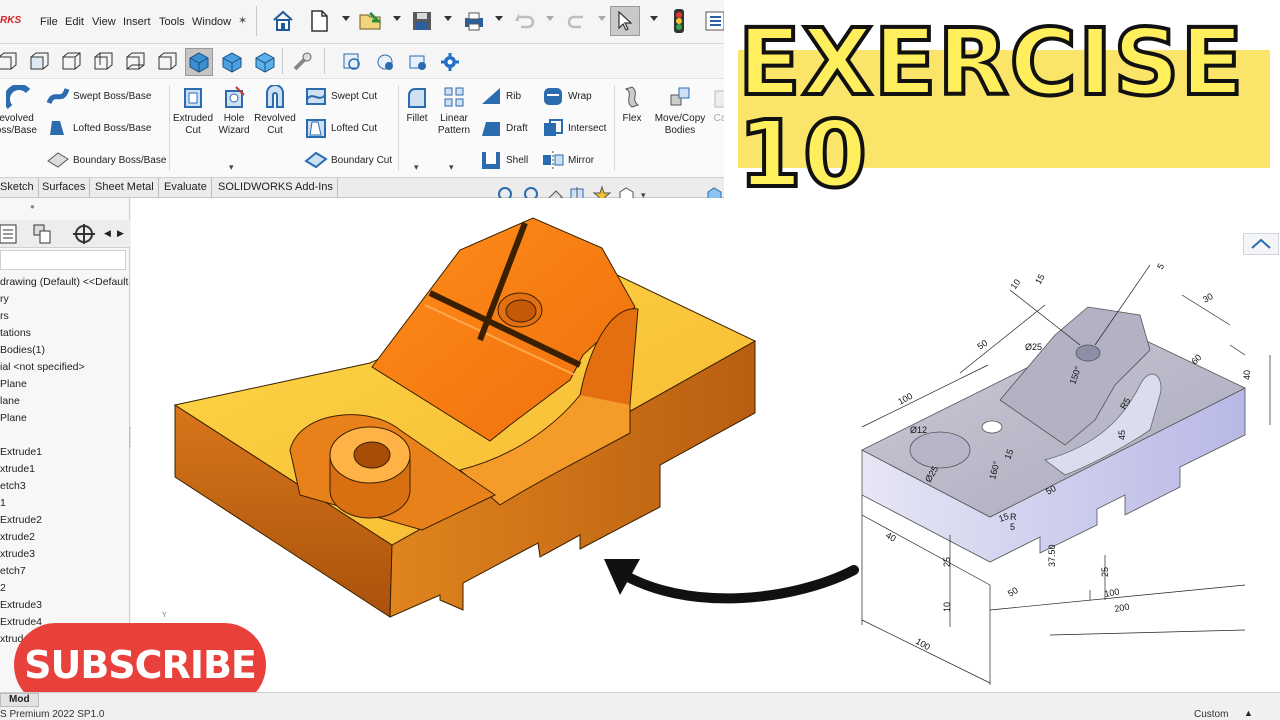 Image resolution: width=1280 pixels, height=720 pixels. What do you see at coordinates (107, 233) in the screenshot?
I see `tab-scroll-left-icon: ◀` at bounding box center [107, 233].